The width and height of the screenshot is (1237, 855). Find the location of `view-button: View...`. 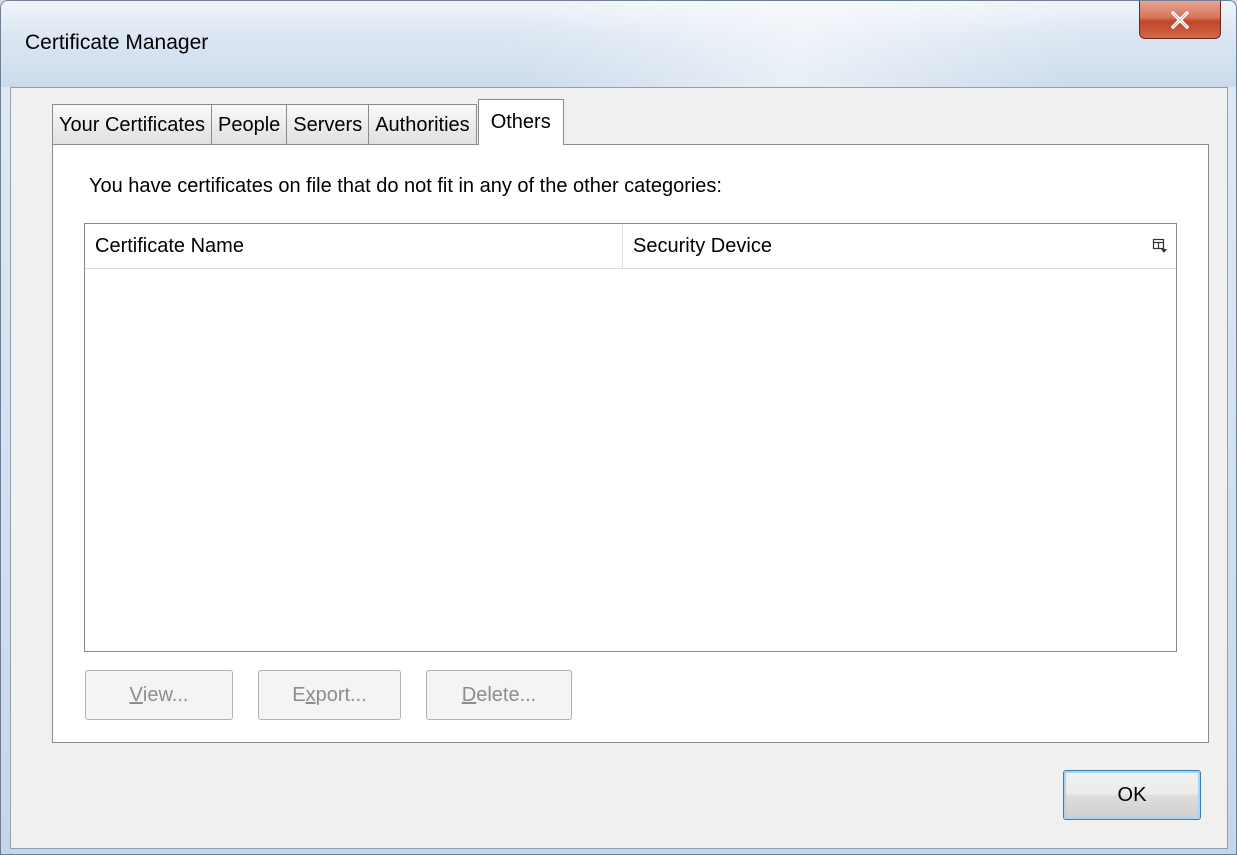

view-button: View... is located at coordinates (159, 695).